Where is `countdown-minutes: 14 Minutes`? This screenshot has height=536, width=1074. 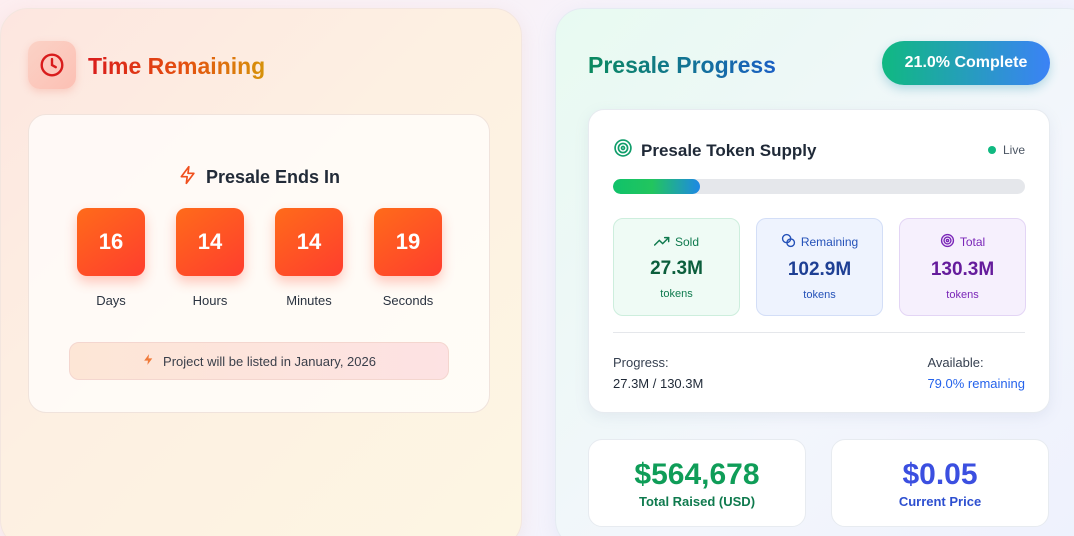 countdown-minutes: 14 Minutes is located at coordinates (309, 258).